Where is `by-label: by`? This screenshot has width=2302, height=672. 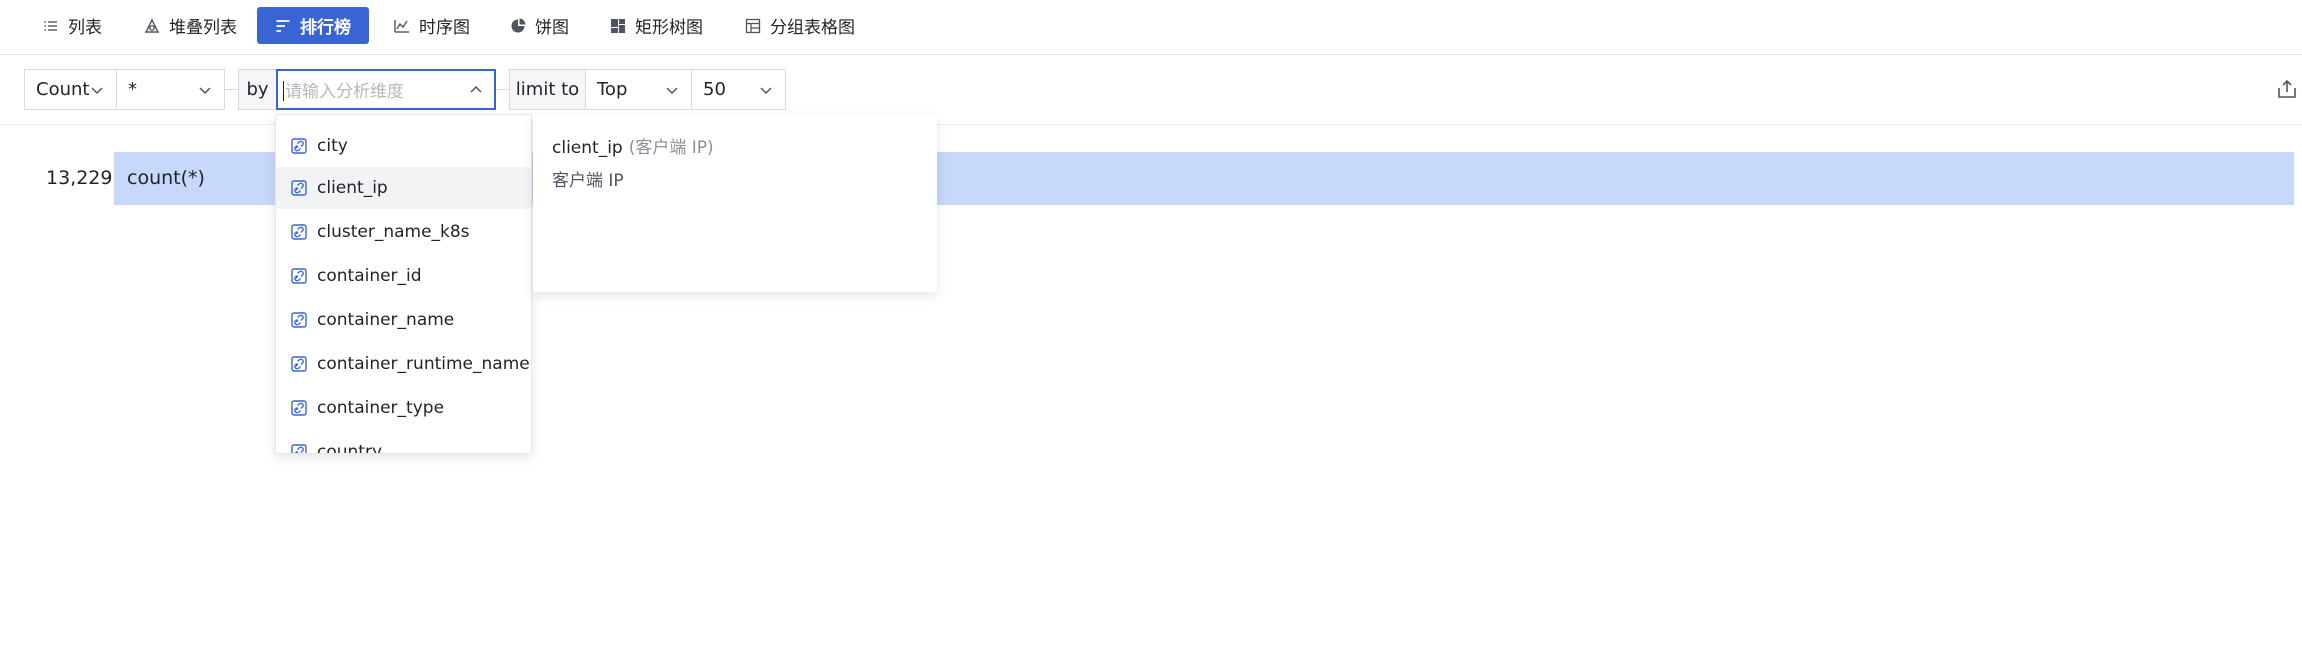
by-label: by is located at coordinates (257, 89).